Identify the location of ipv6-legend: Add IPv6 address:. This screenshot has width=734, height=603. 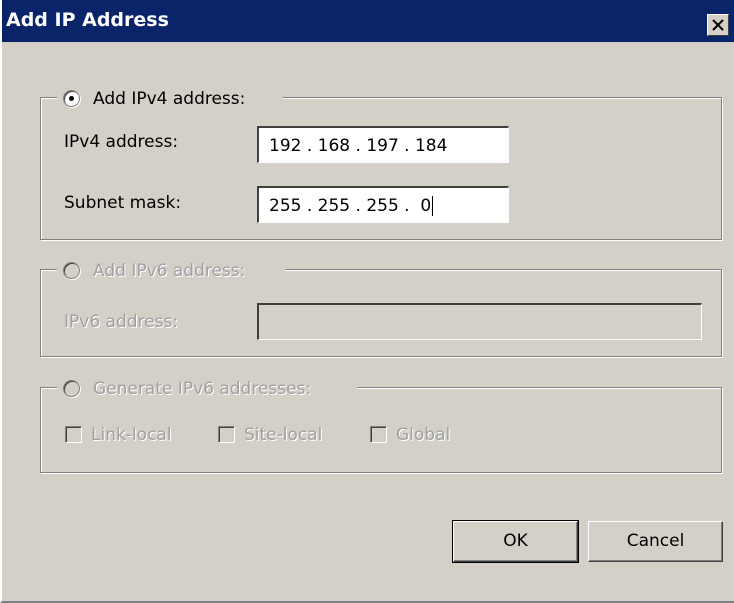
(171, 271).